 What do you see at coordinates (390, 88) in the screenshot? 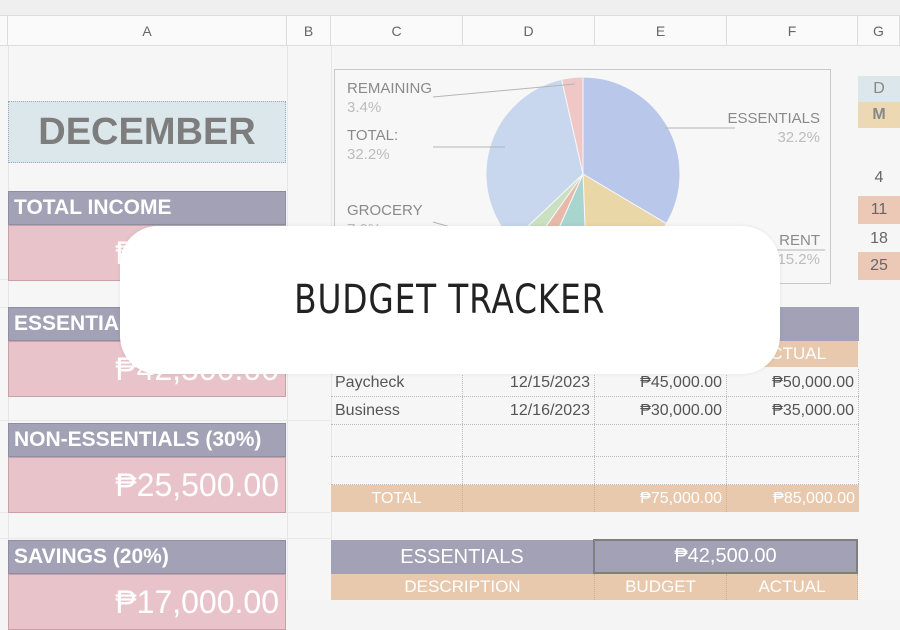
I see `pie-label-remaining-name: REMAINING` at bounding box center [390, 88].